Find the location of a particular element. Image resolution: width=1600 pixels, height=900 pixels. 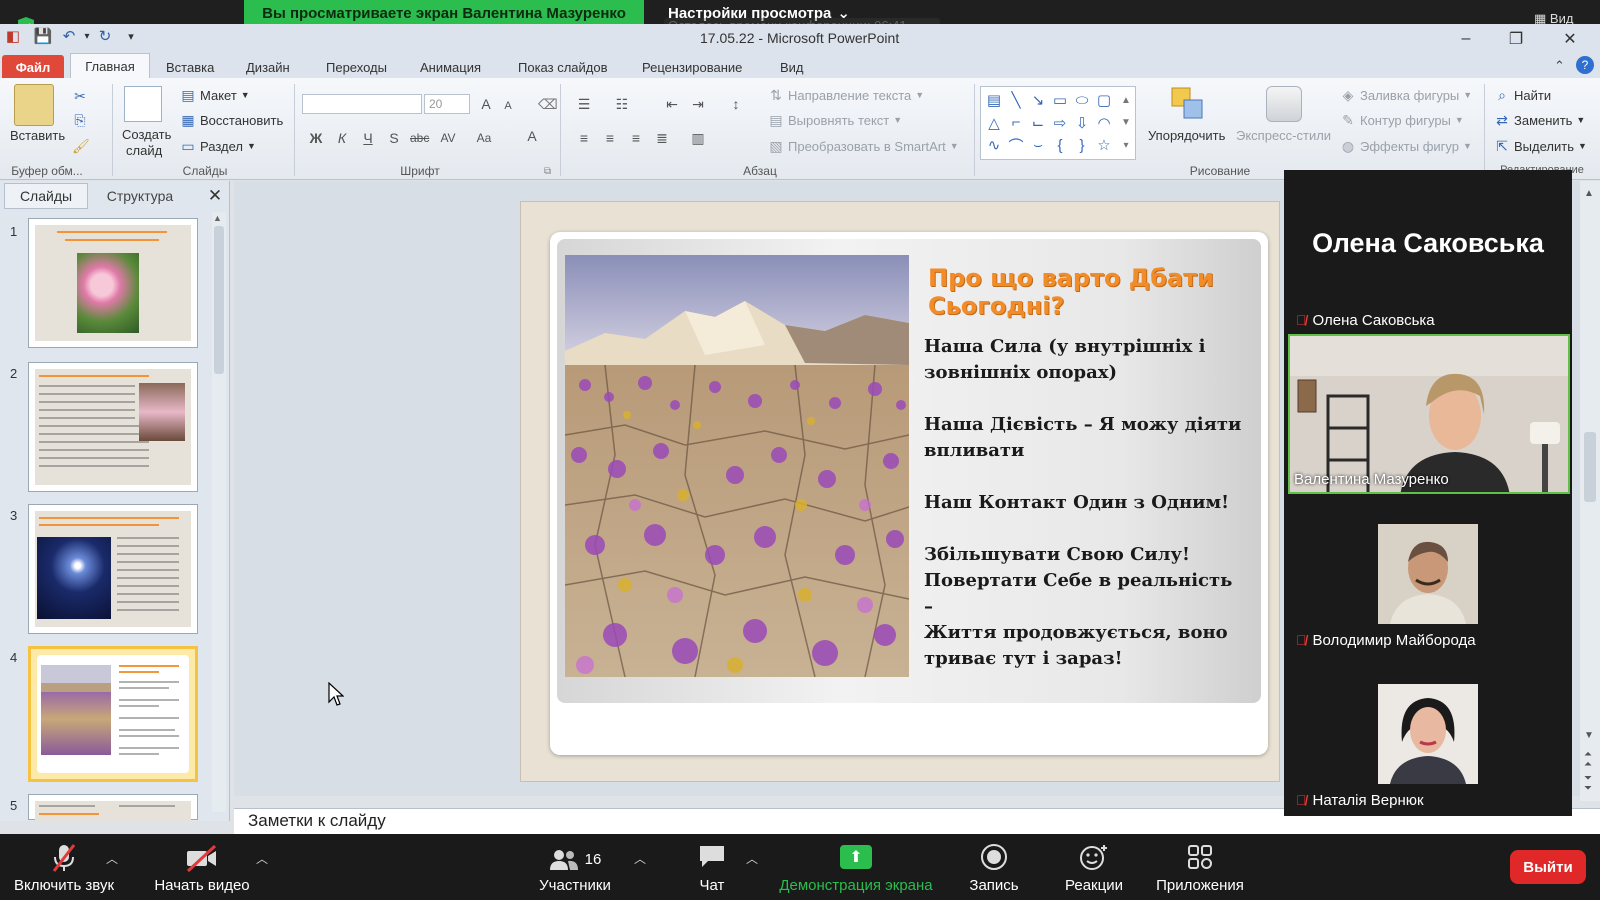

apps-button: Приложения is located at coordinates (1200, 869).